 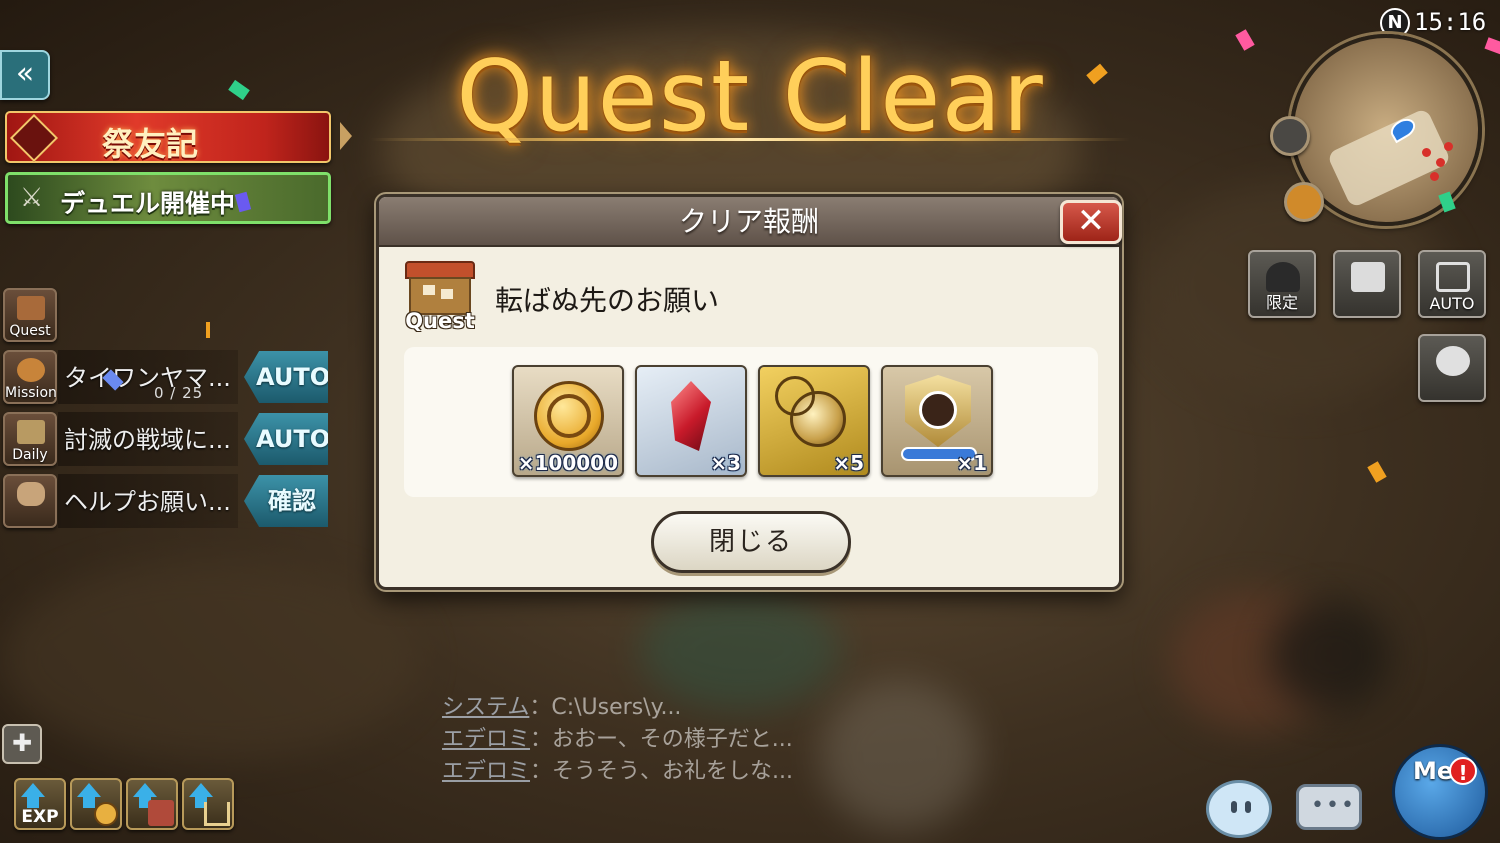 I want to click on exp-label: EXP, so click(x=40, y=817).